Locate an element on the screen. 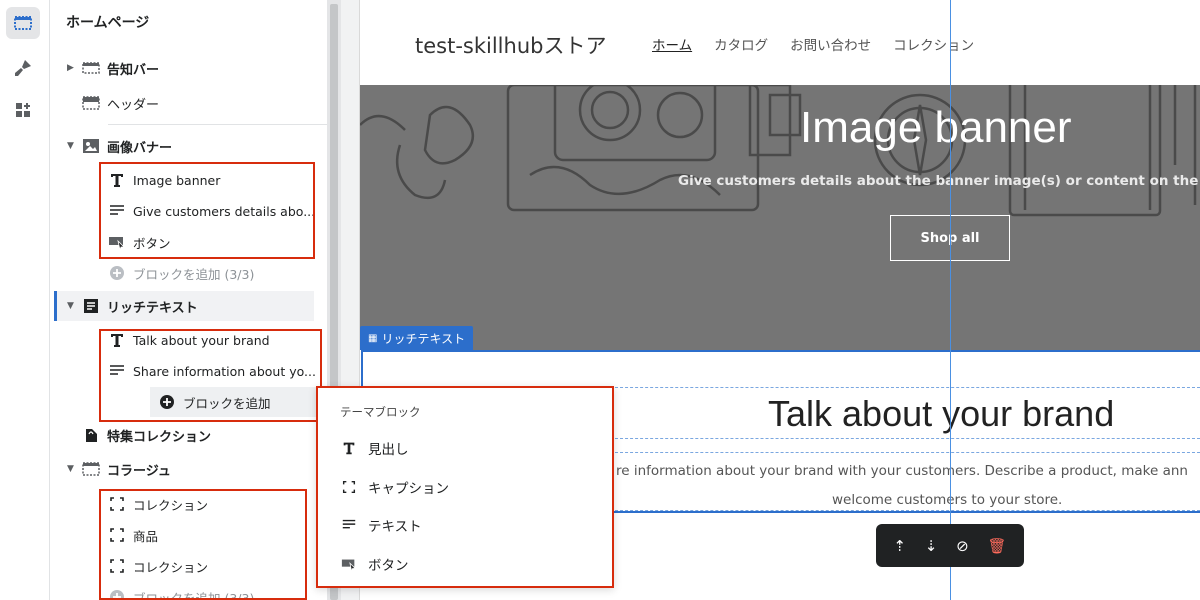 This screenshot has height=600, width=1200. page-title: ホームページ is located at coordinates (108, 23).